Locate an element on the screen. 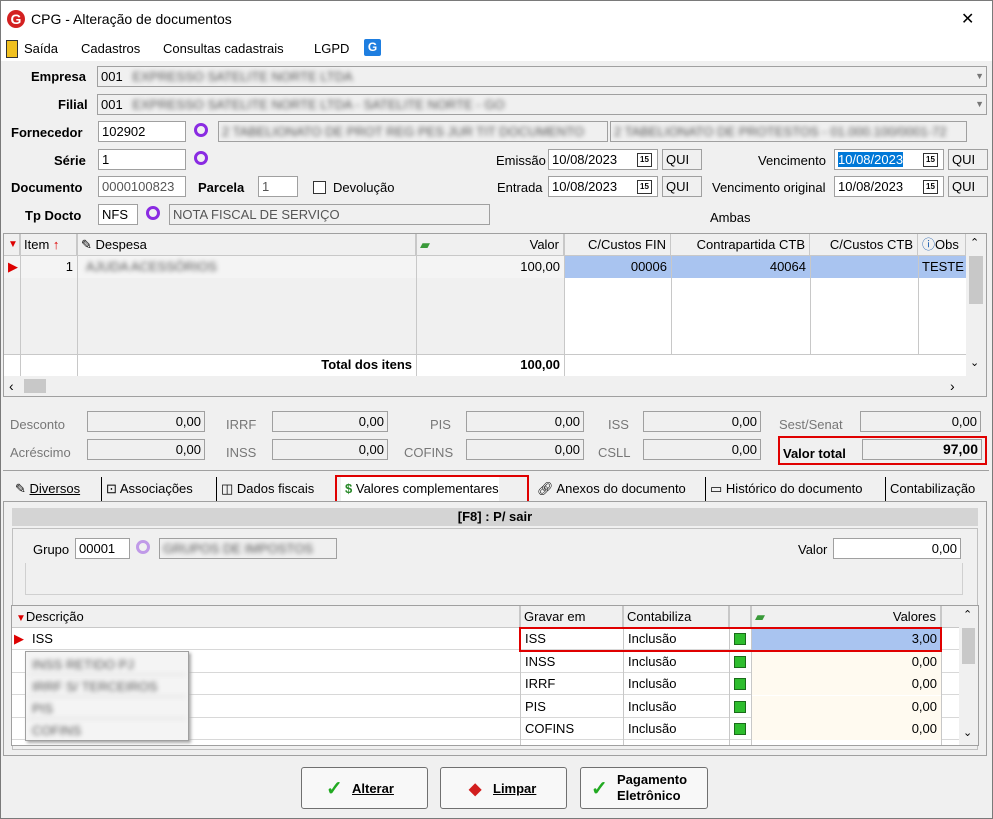 The height and width of the screenshot is (819, 993). valor-input: 0,00 is located at coordinates (897, 548).